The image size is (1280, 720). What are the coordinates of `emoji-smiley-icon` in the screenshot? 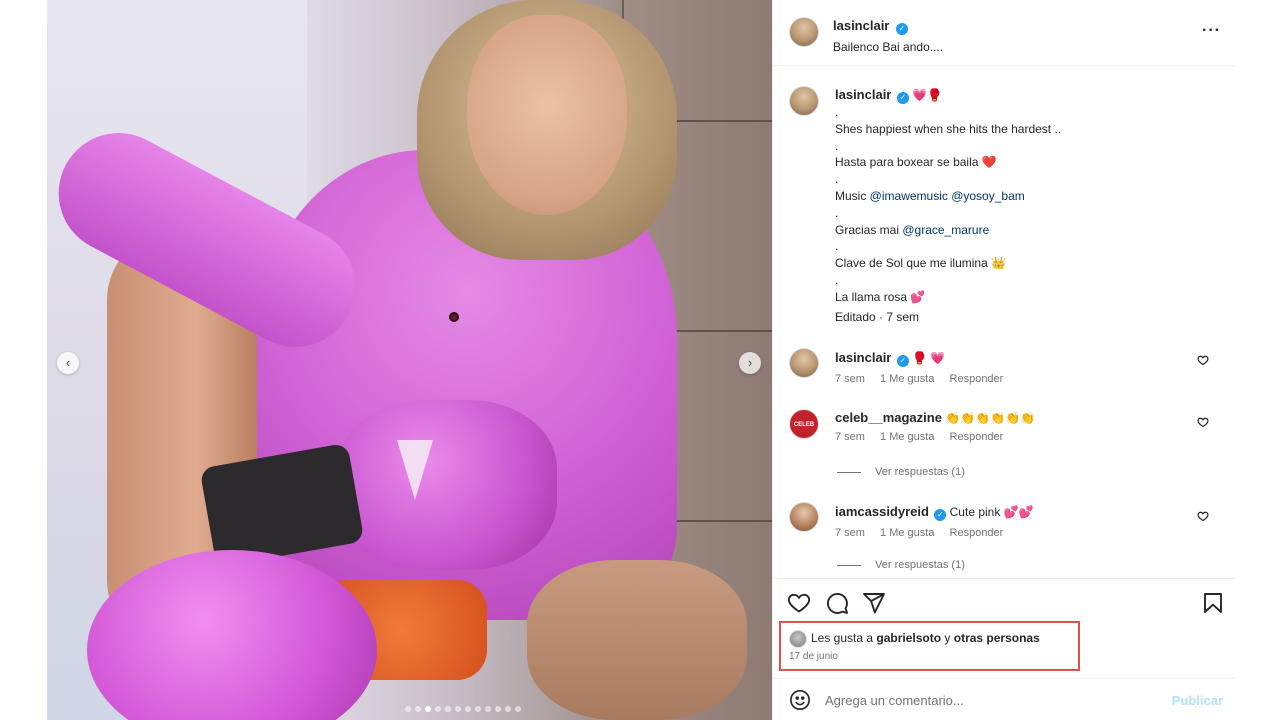 It's located at (800, 700).